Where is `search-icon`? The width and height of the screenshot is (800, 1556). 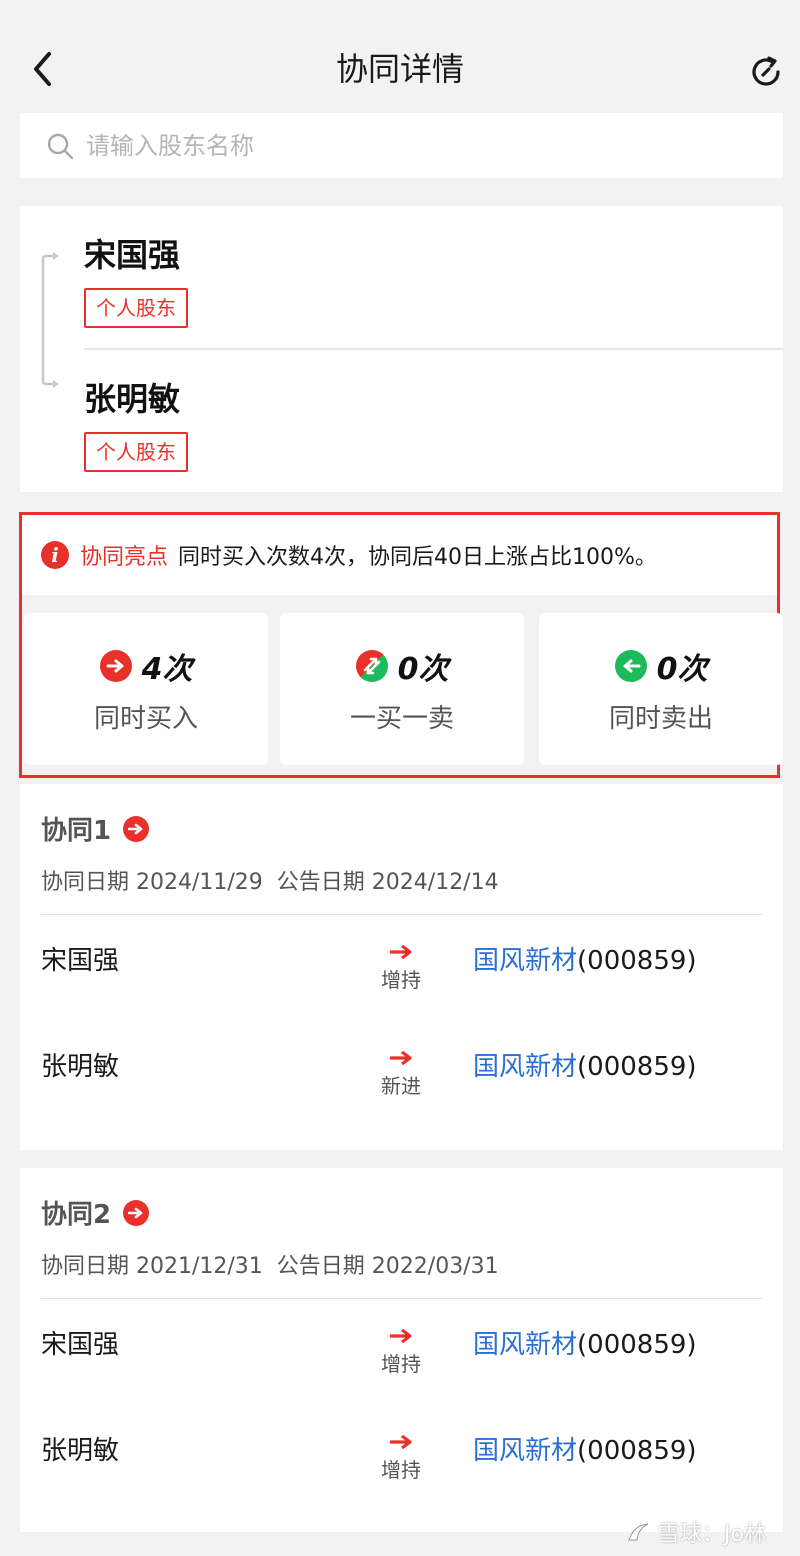 search-icon is located at coordinates (60, 146).